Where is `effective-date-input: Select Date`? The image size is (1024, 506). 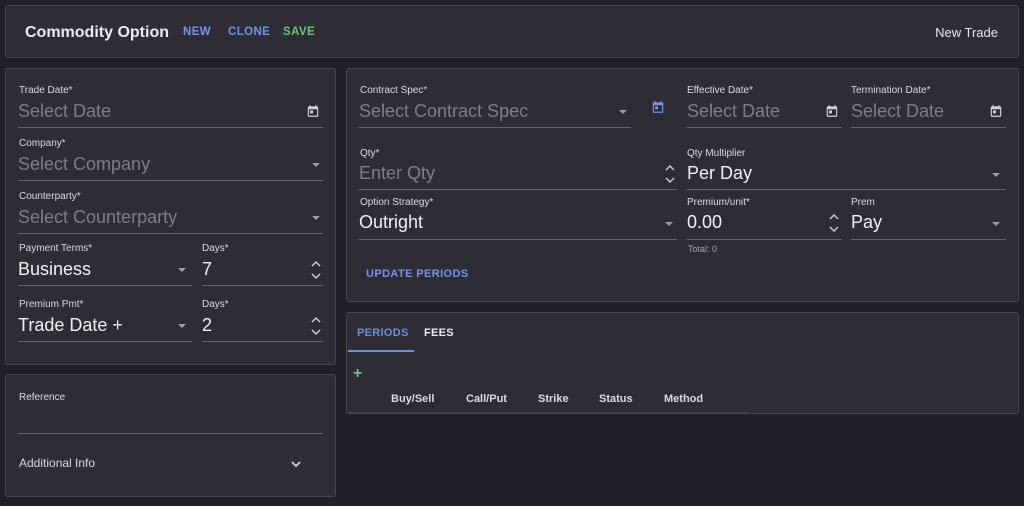 effective-date-input: Select Date is located at coordinates (733, 111).